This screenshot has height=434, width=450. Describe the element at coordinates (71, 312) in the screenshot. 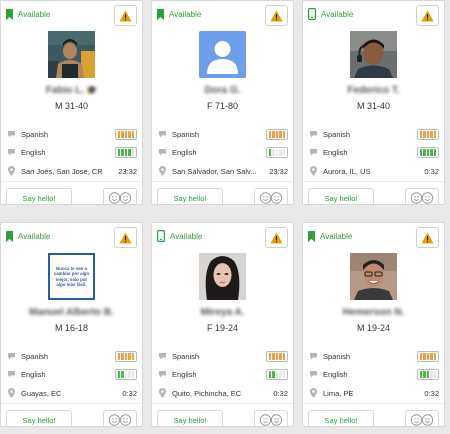

I see `profile-name: Manuel Alberto B.` at that location.